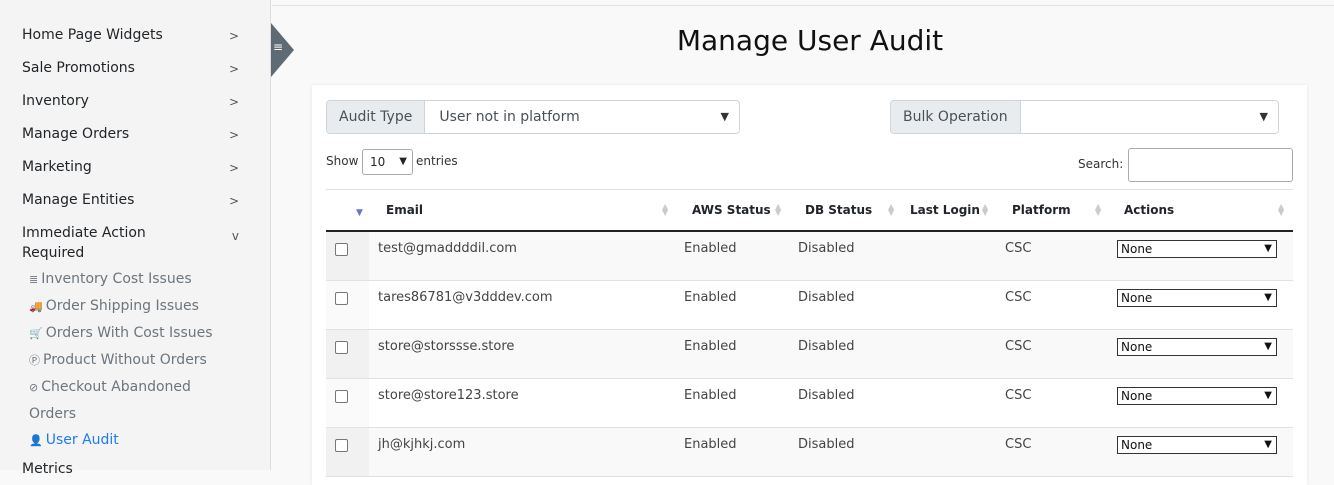 This screenshot has height=485, width=1334. What do you see at coordinates (78, 68) in the screenshot?
I see `label: Sale Promotions` at bounding box center [78, 68].